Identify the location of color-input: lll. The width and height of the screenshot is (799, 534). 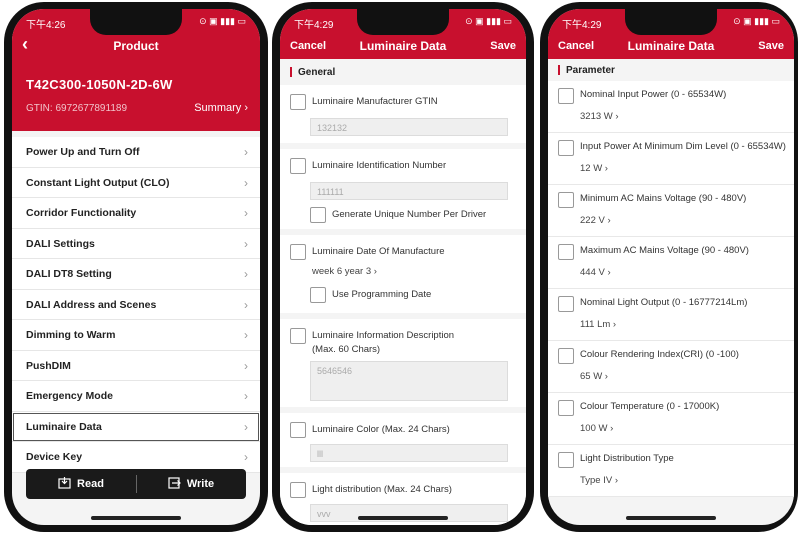
(409, 453).